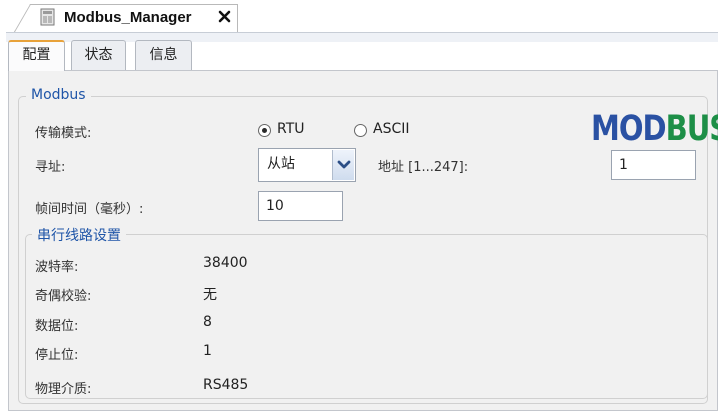 Image resolution: width=718 pixels, height=415 pixels. What do you see at coordinates (128, 17) in the screenshot?
I see `editor-title: Modbus_Manager` at bounding box center [128, 17].